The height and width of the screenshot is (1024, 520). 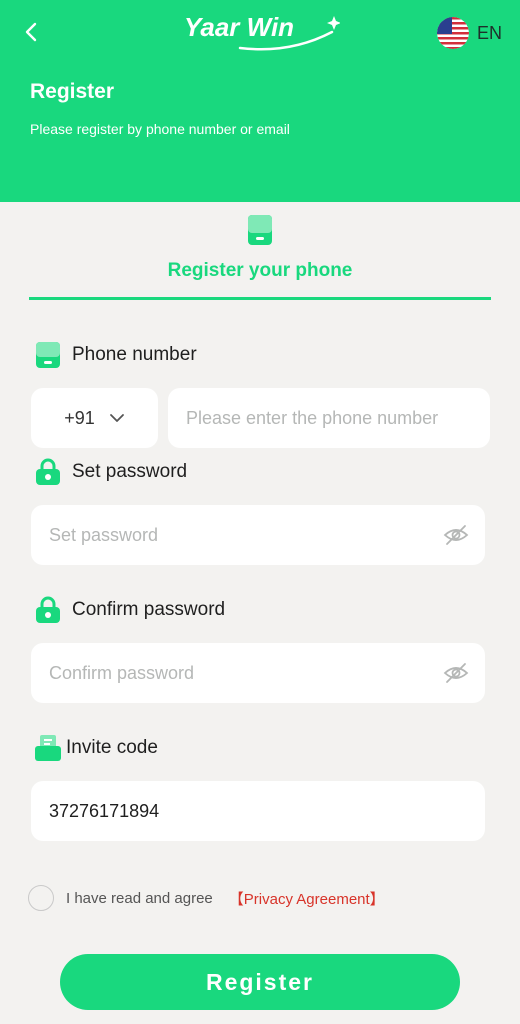 I want to click on tab-label: Register your phone, so click(x=260, y=270).